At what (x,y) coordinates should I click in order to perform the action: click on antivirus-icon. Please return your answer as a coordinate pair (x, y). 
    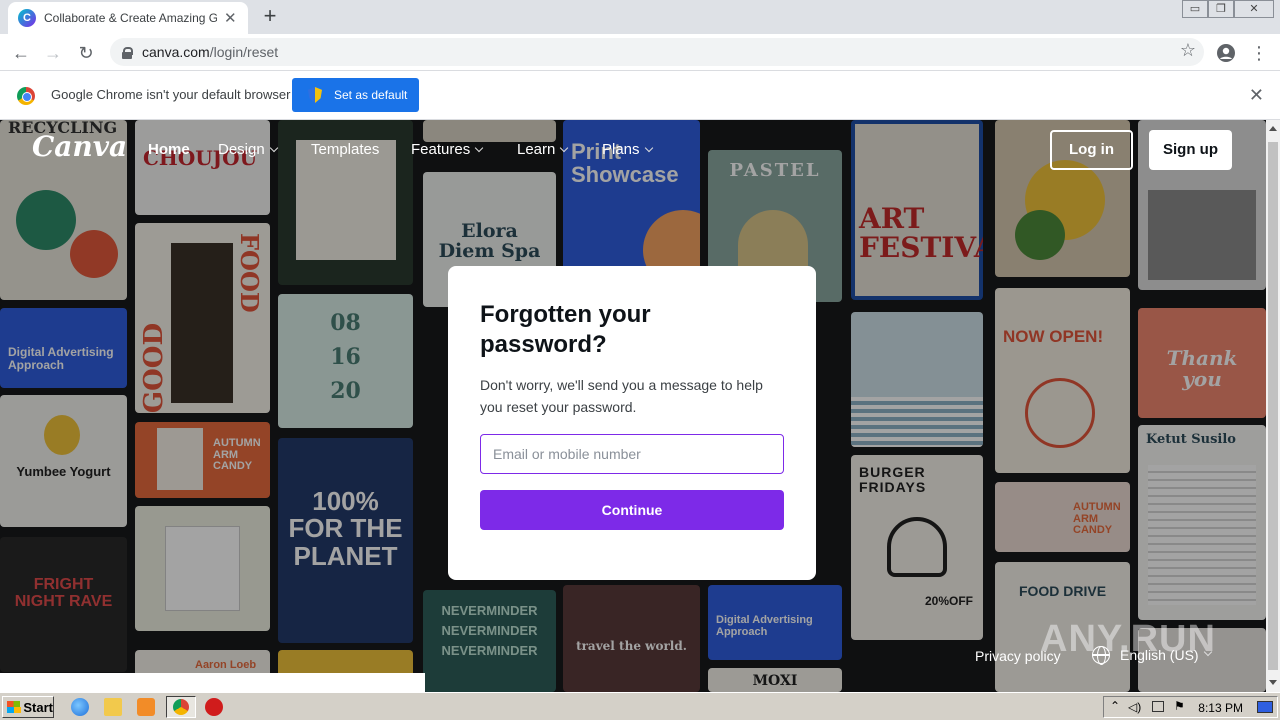
    Looking at the image, I should click on (214, 707).